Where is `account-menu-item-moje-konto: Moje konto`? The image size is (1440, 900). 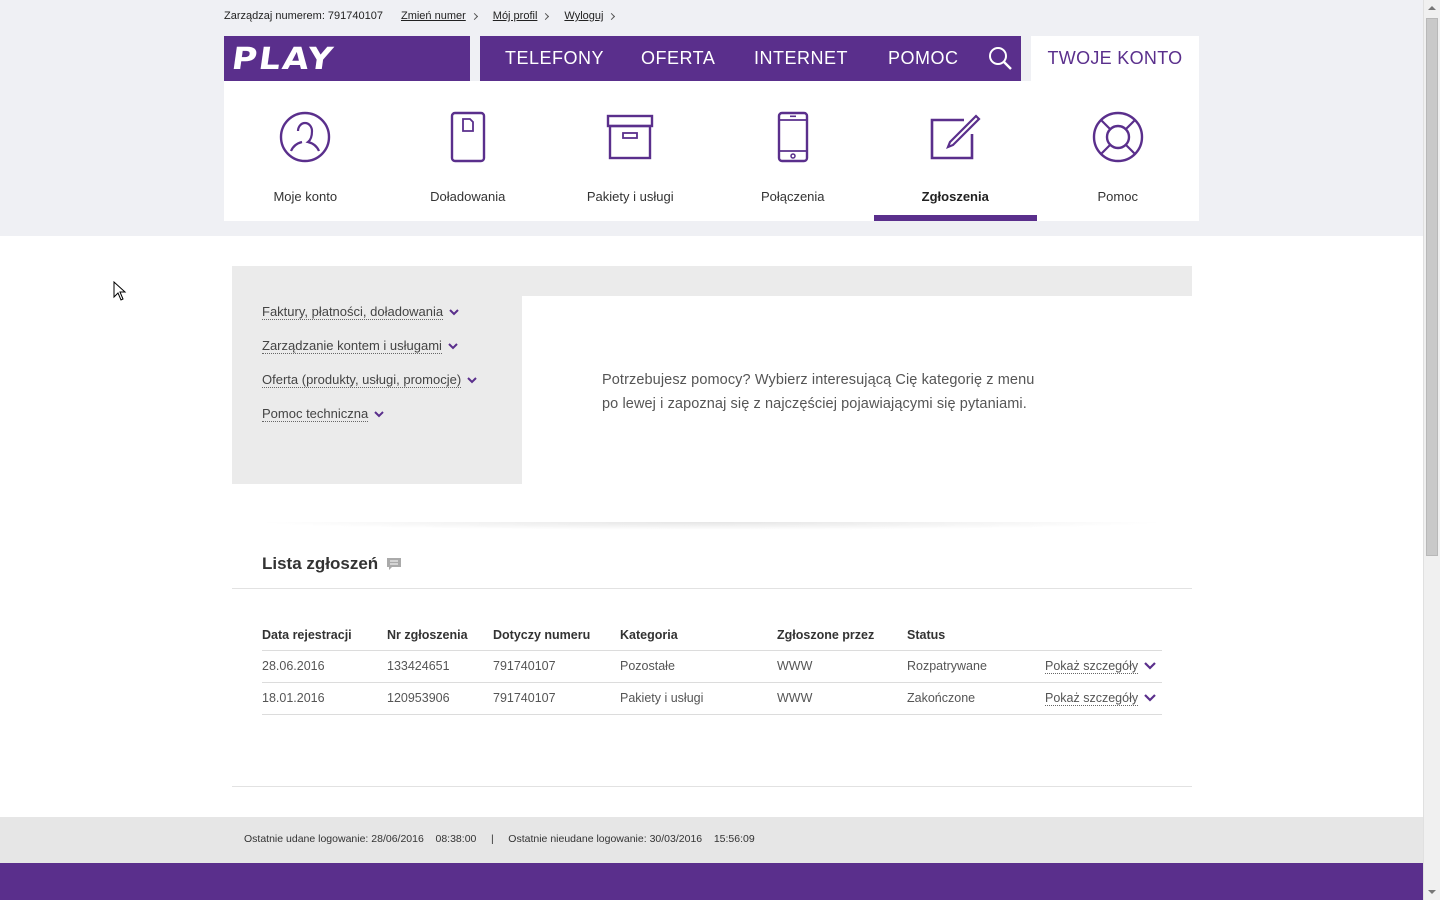
account-menu-item-moje-konto: Moje konto is located at coordinates (305, 151).